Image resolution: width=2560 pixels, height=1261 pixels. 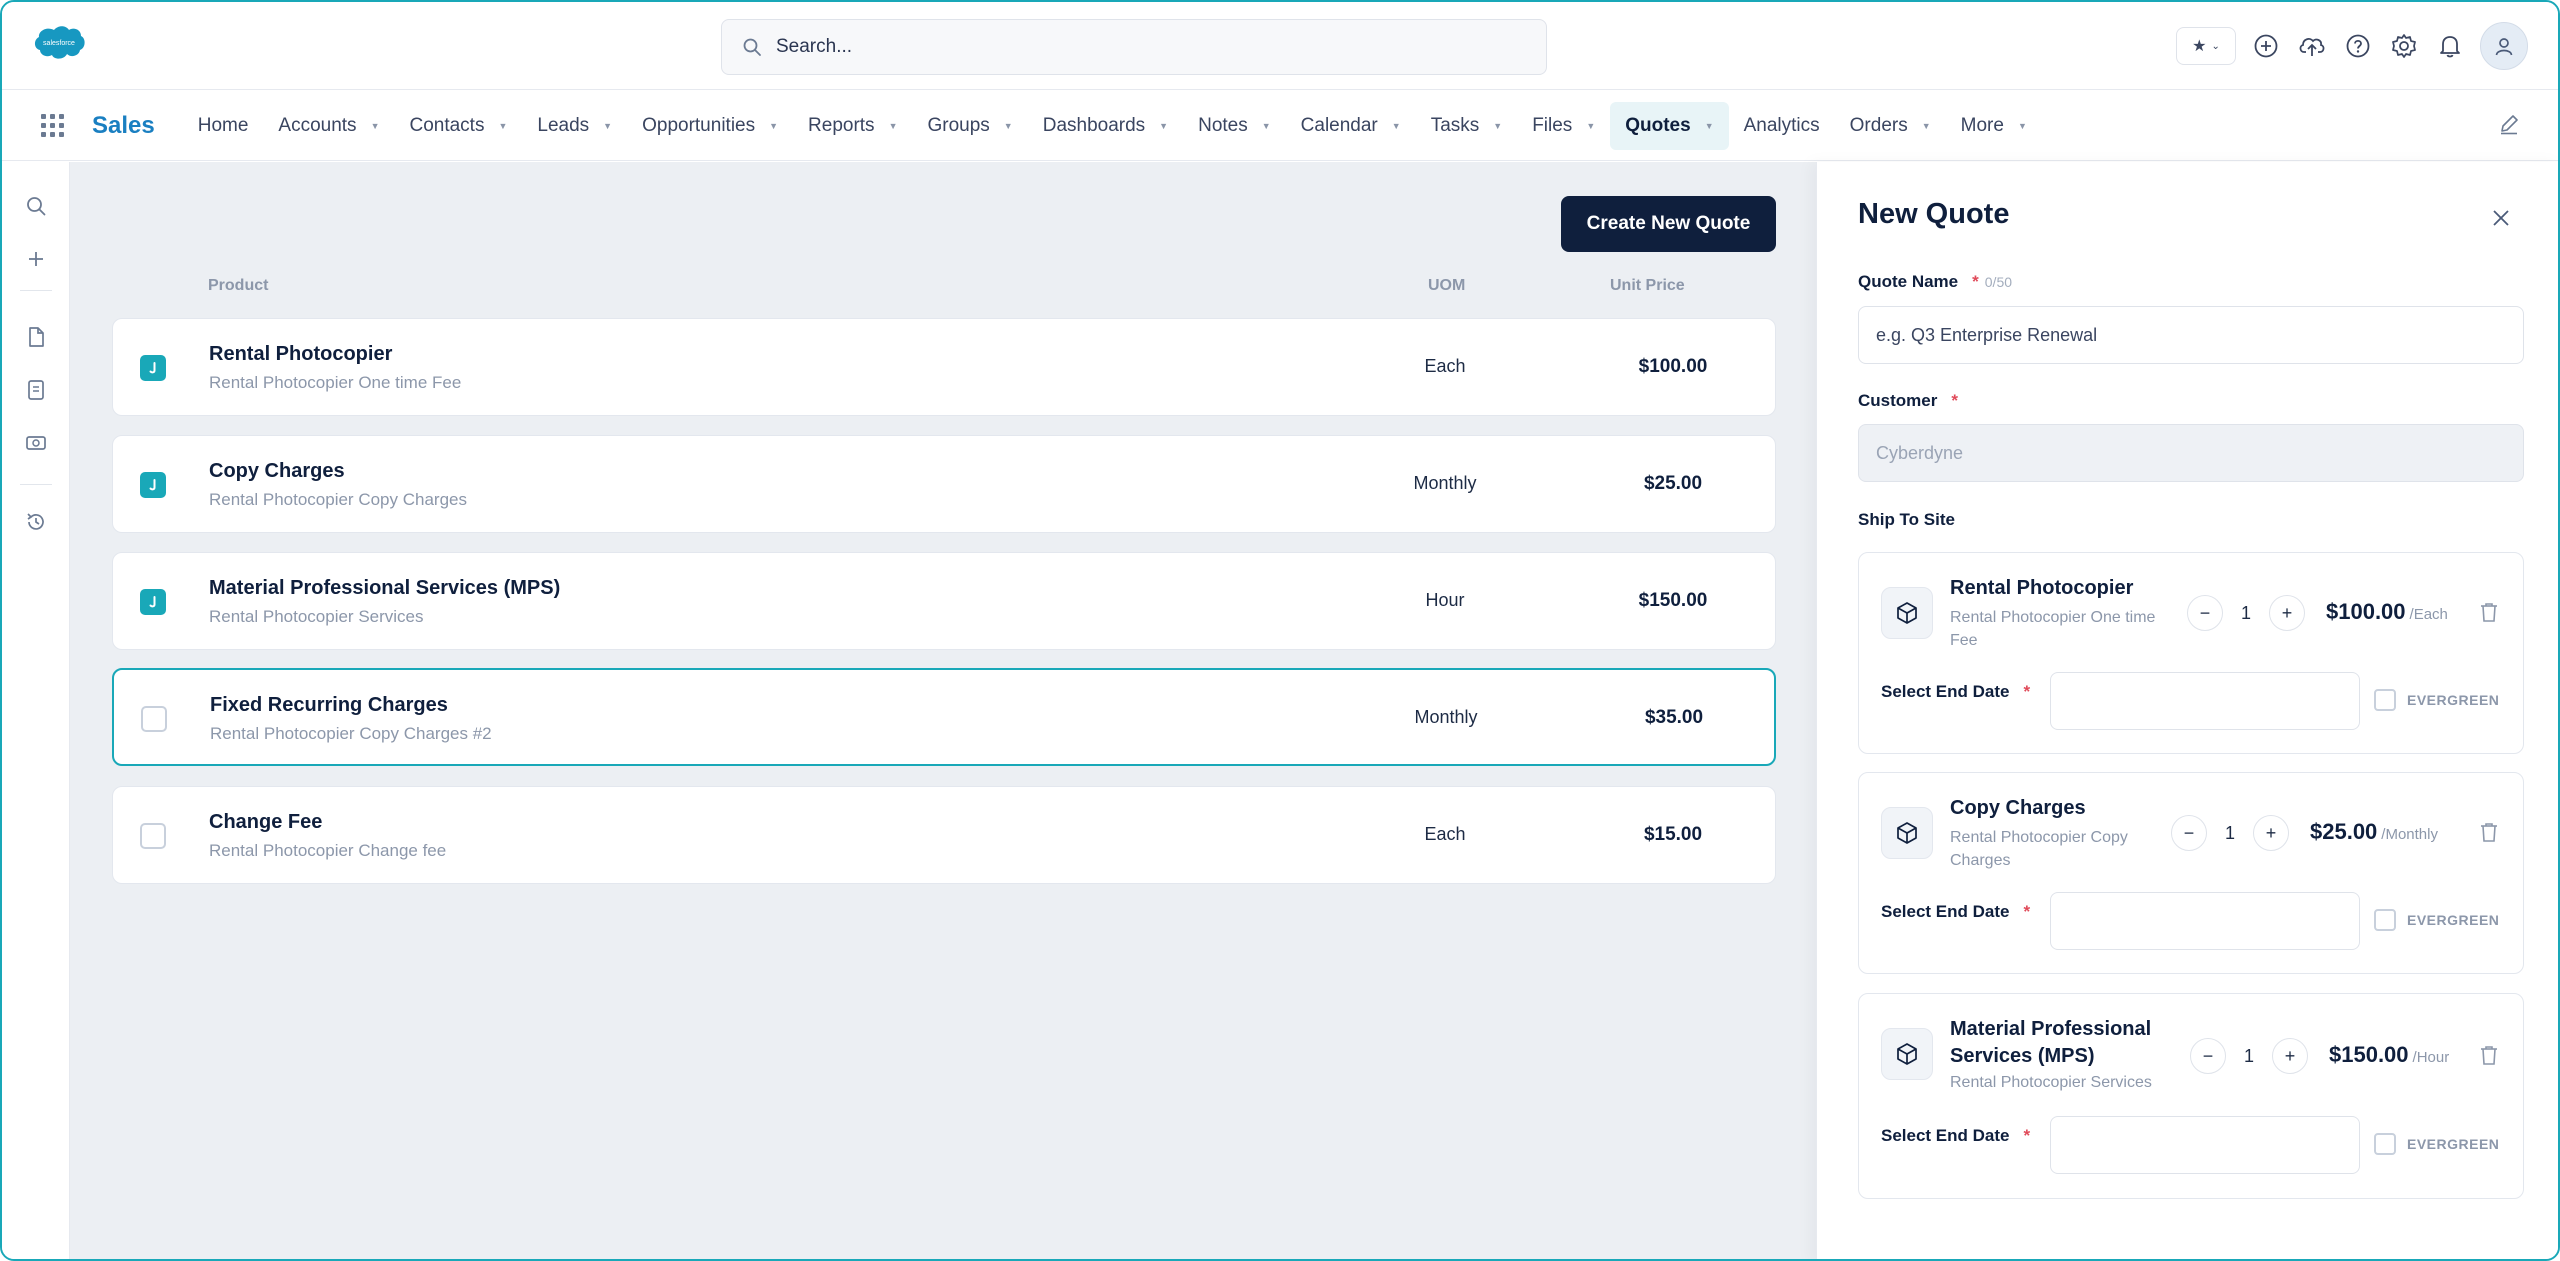 What do you see at coordinates (2266, 46) in the screenshot?
I see `add-icon` at bounding box center [2266, 46].